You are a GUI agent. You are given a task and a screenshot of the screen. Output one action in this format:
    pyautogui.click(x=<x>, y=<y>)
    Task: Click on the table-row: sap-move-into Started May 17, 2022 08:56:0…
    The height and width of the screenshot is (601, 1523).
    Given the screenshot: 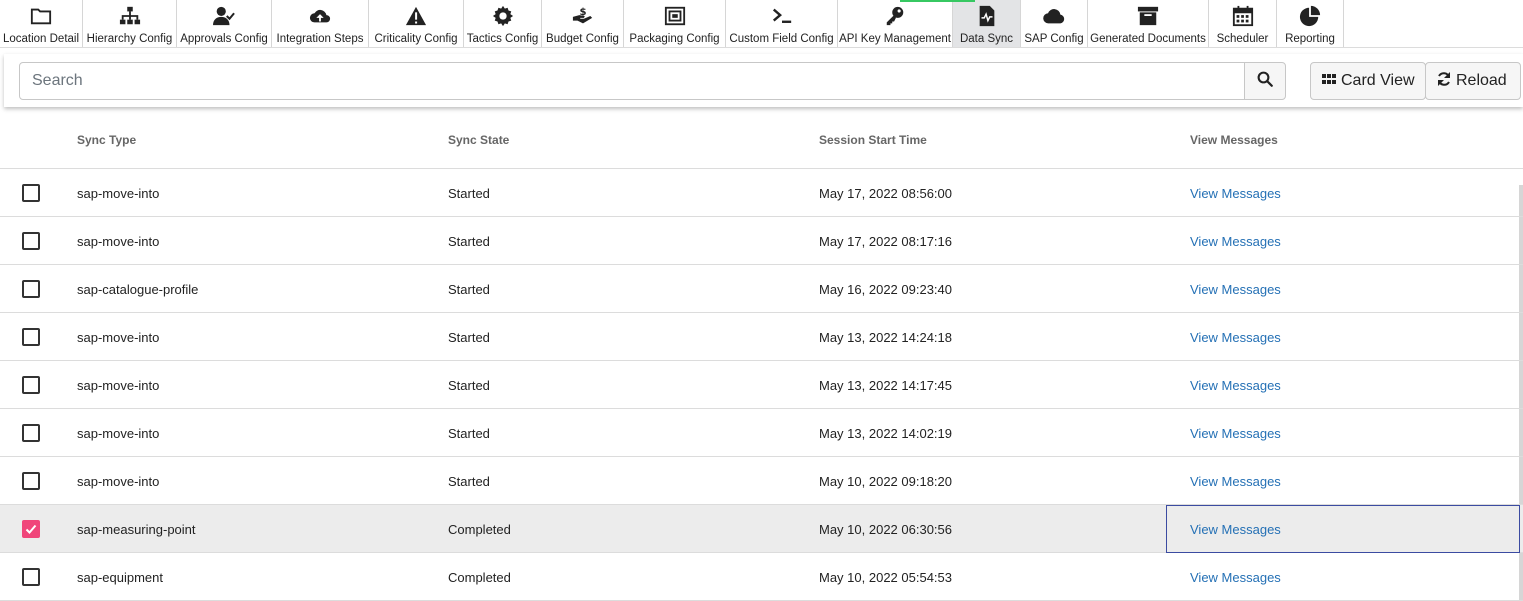 What is the action you would take?
    pyautogui.click(x=761, y=193)
    